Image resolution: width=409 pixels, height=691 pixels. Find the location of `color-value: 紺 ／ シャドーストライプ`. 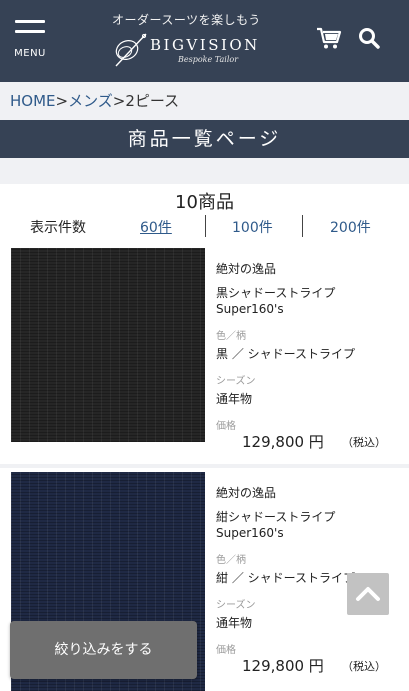

color-value: 紺 ／ シャドーストライプ is located at coordinates (286, 578).